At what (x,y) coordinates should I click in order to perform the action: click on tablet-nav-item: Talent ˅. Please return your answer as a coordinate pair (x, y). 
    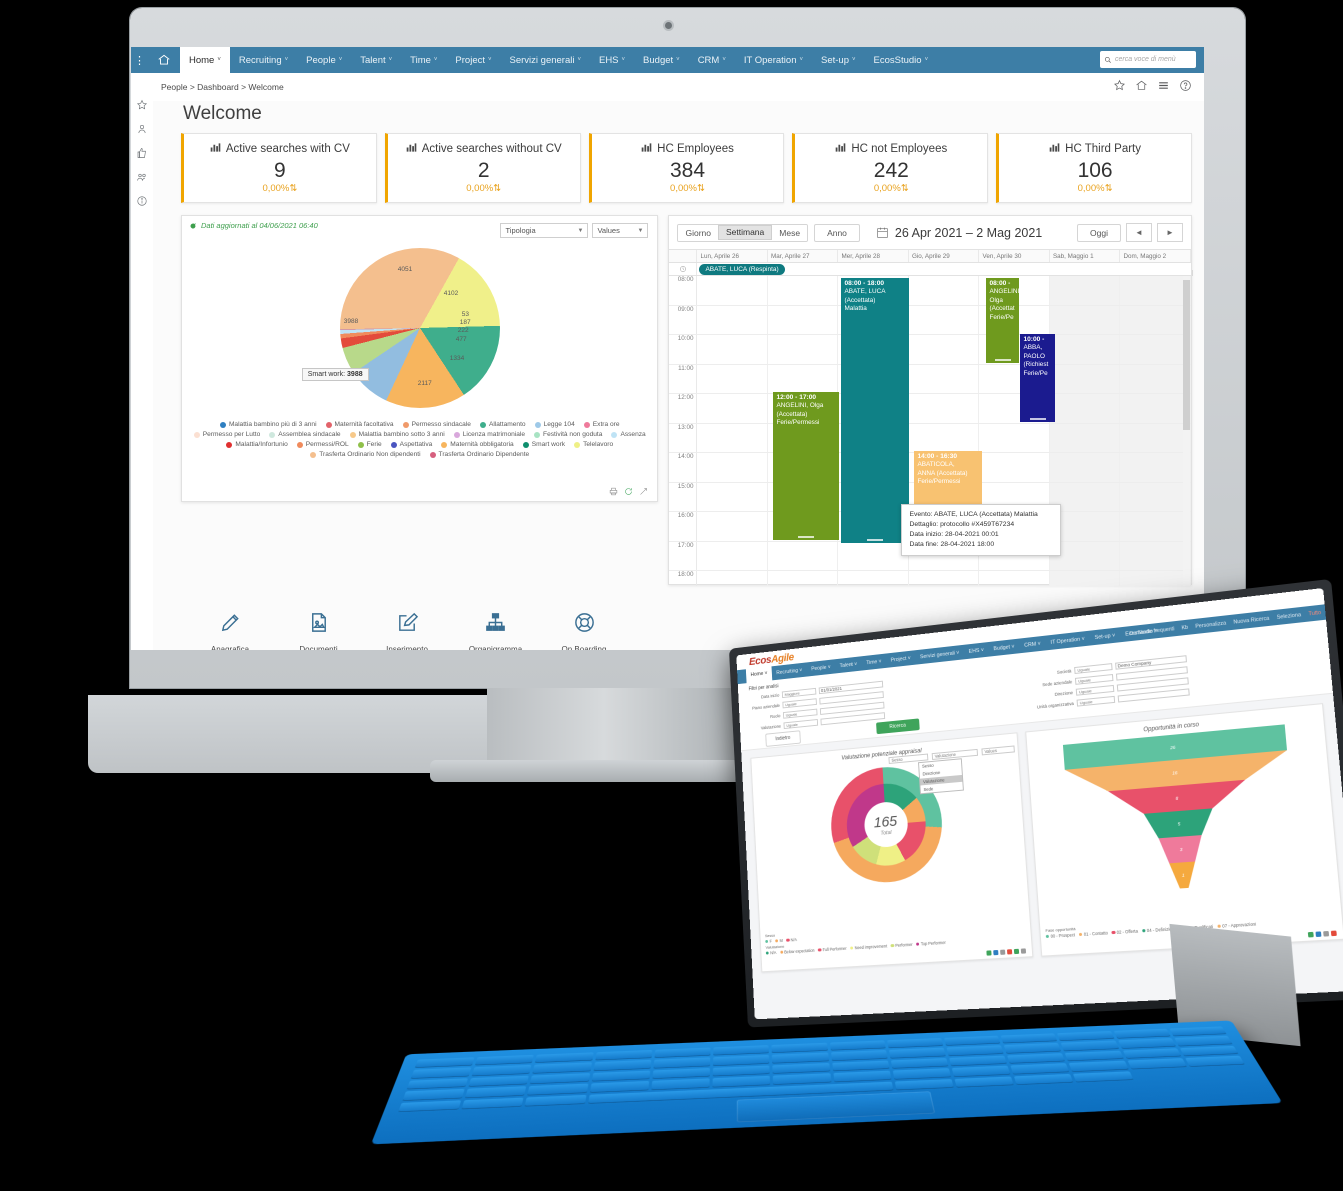
    Looking at the image, I should click on (848, 665).